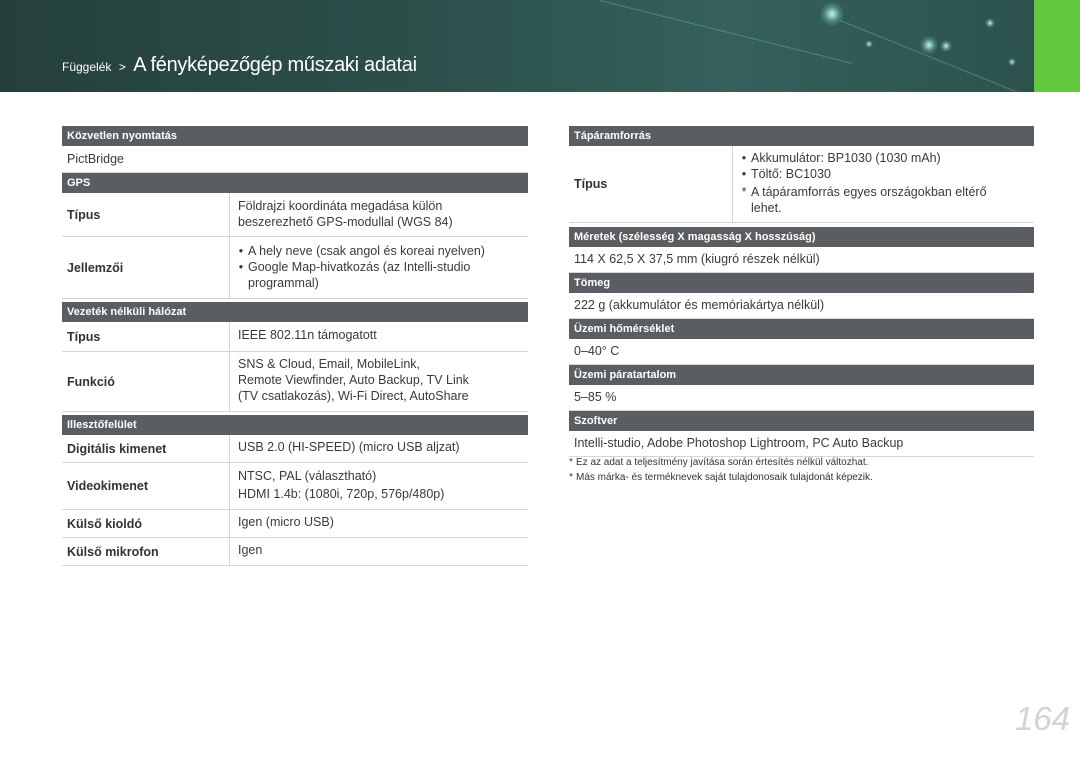  What do you see at coordinates (1057, 46) in the screenshot?
I see `chapter-tab` at bounding box center [1057, 46].